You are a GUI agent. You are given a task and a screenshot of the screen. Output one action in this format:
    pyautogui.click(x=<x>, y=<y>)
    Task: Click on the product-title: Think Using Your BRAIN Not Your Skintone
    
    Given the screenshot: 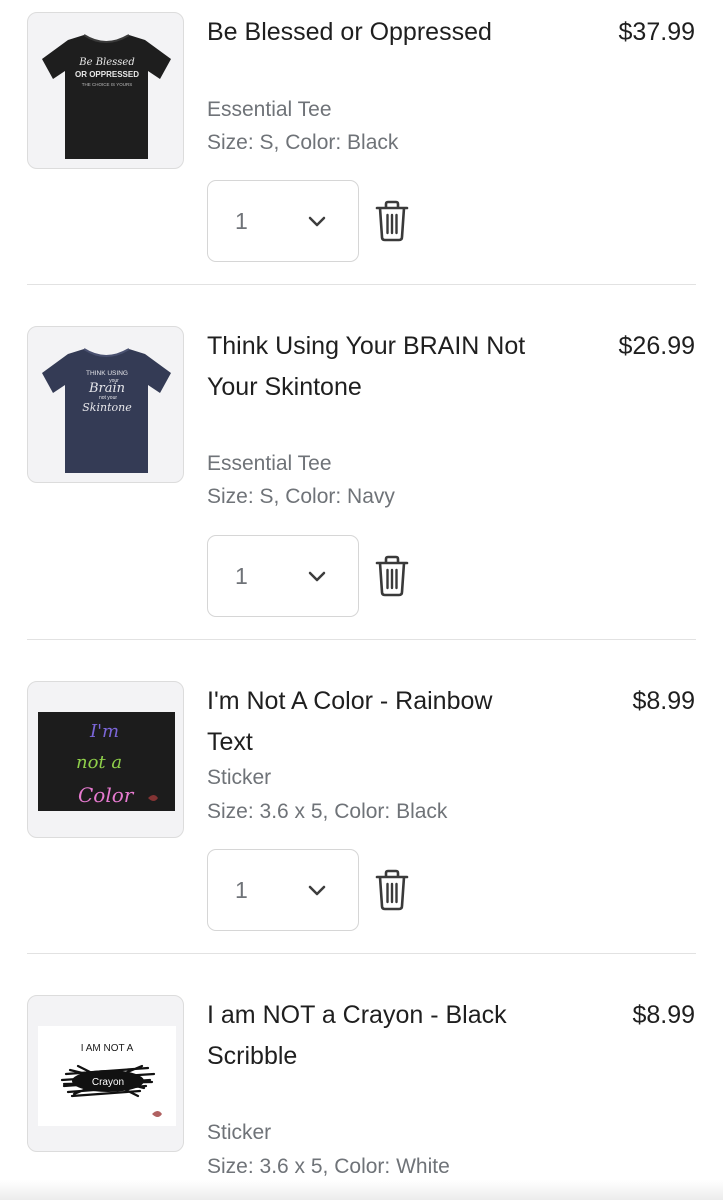 What is the action you would take?
    pyautogui.click(x=367, y=366)
    